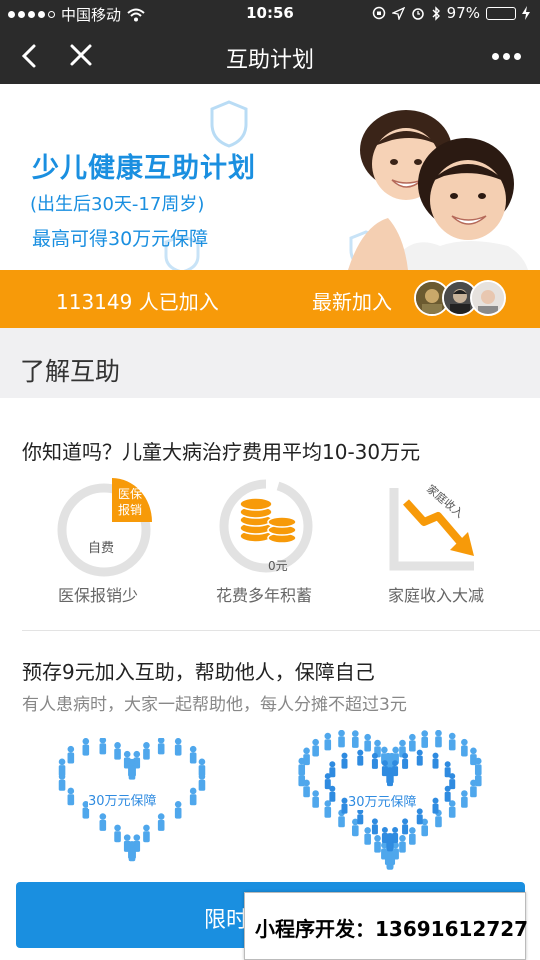 The image size is (540, 960). What do you see at coordinates (436, 13) in the screenshot?
I see `bluetooth-icon` at bounding box center [436, 13].